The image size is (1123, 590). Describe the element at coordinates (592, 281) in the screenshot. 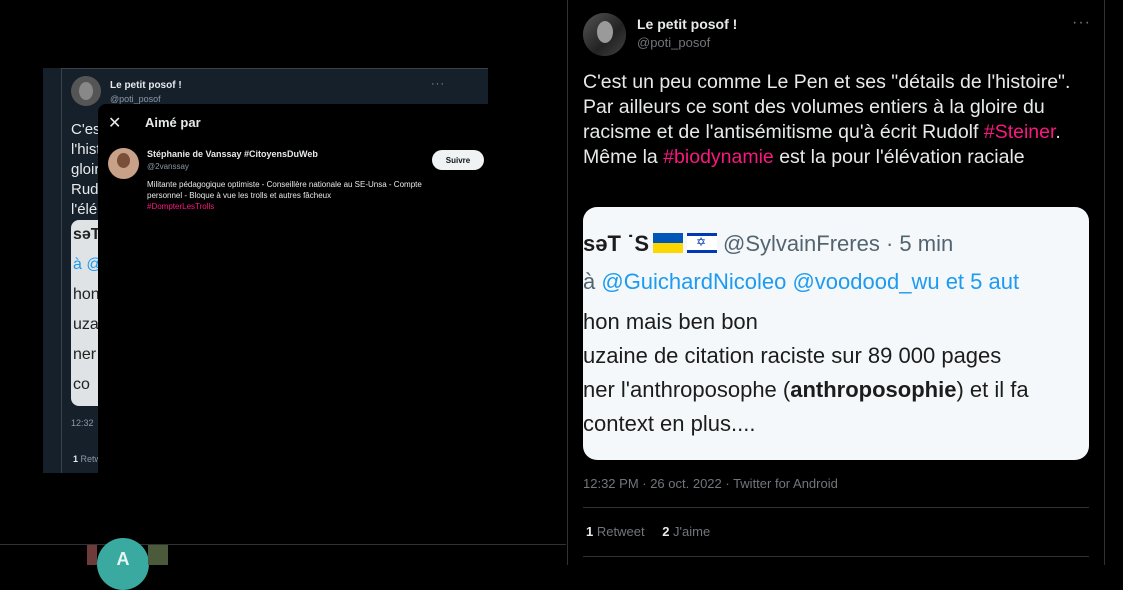

I see `media-text: à` at that location.